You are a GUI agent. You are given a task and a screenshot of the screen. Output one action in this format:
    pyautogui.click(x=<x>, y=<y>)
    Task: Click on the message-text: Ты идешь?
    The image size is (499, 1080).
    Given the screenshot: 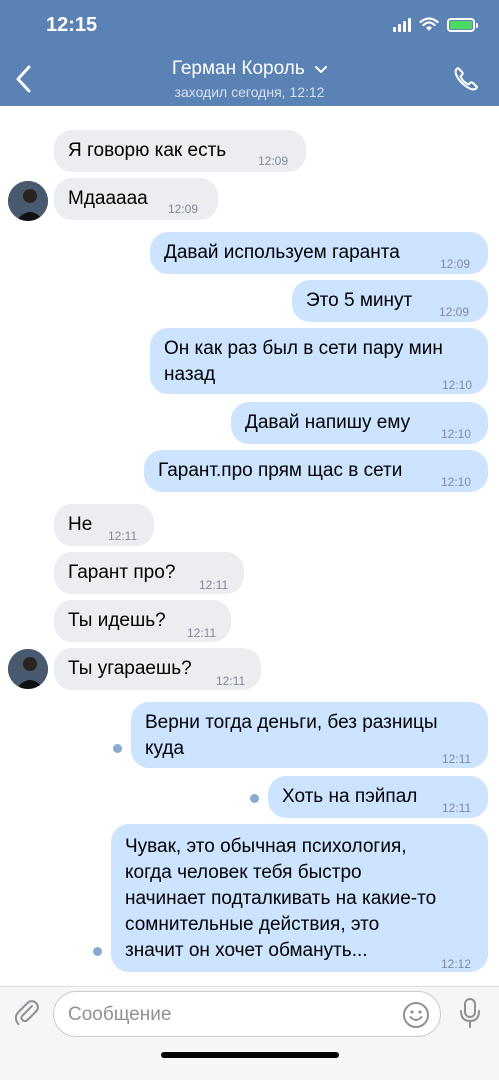 What is the action you would take?
    pyautogui.click(x=117, y=620)
    